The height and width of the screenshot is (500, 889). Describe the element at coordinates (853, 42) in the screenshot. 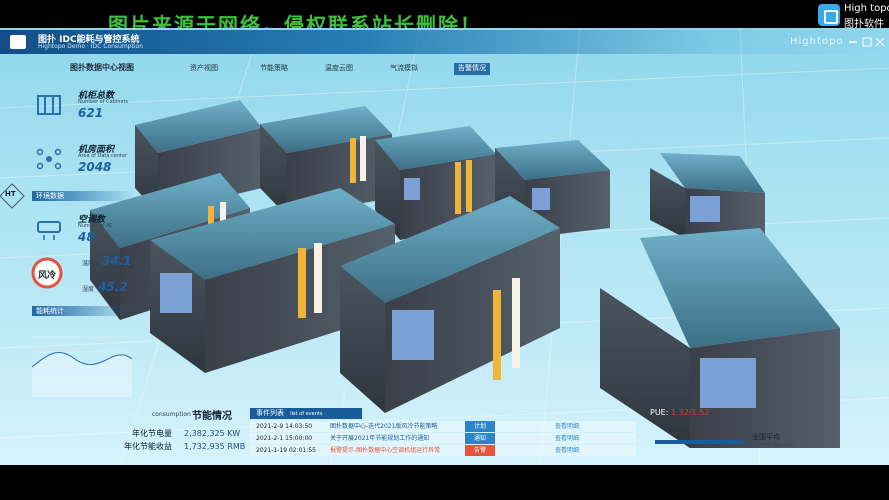

I see `minimize-icon` at that location.